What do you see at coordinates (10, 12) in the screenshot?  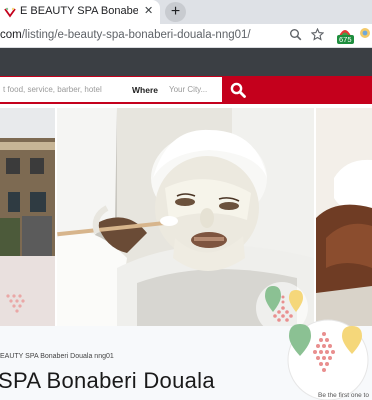 I see `site-favicon-icon` at bounding box center [10, 12].